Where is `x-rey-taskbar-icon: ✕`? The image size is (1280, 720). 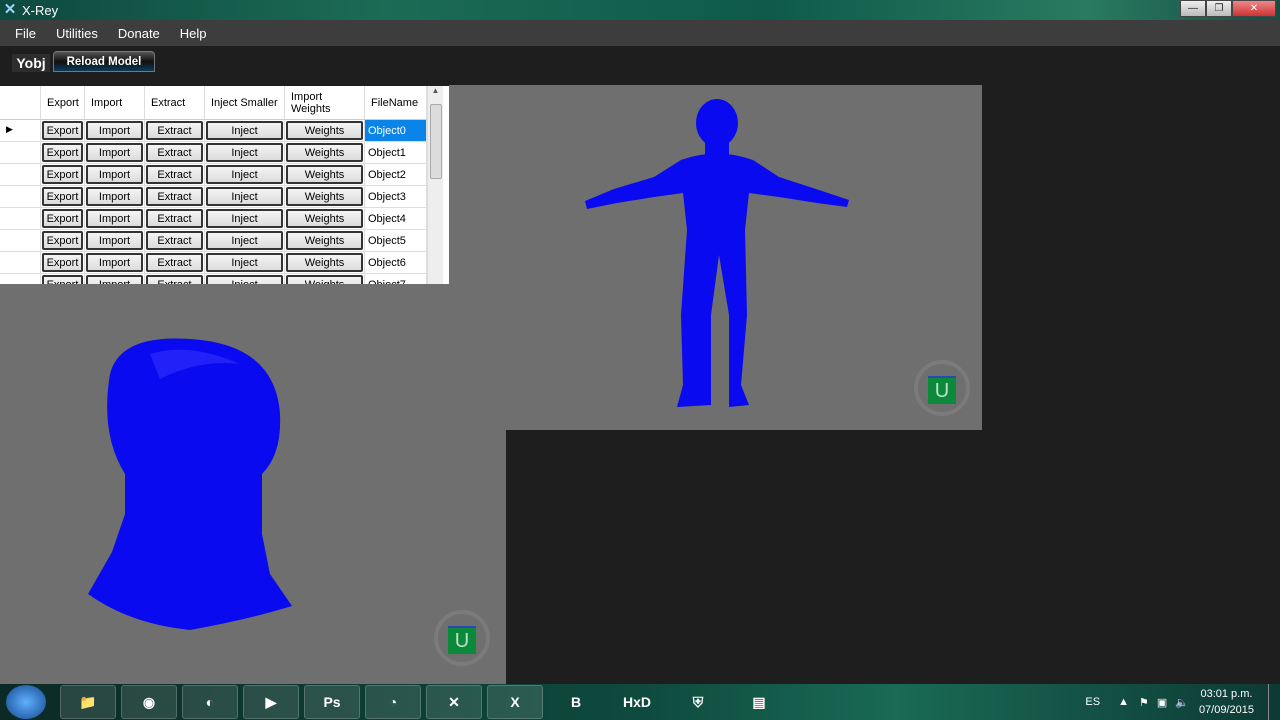 x-rey-taskbar-icon: ✕ is located at coordinates (454, 702).